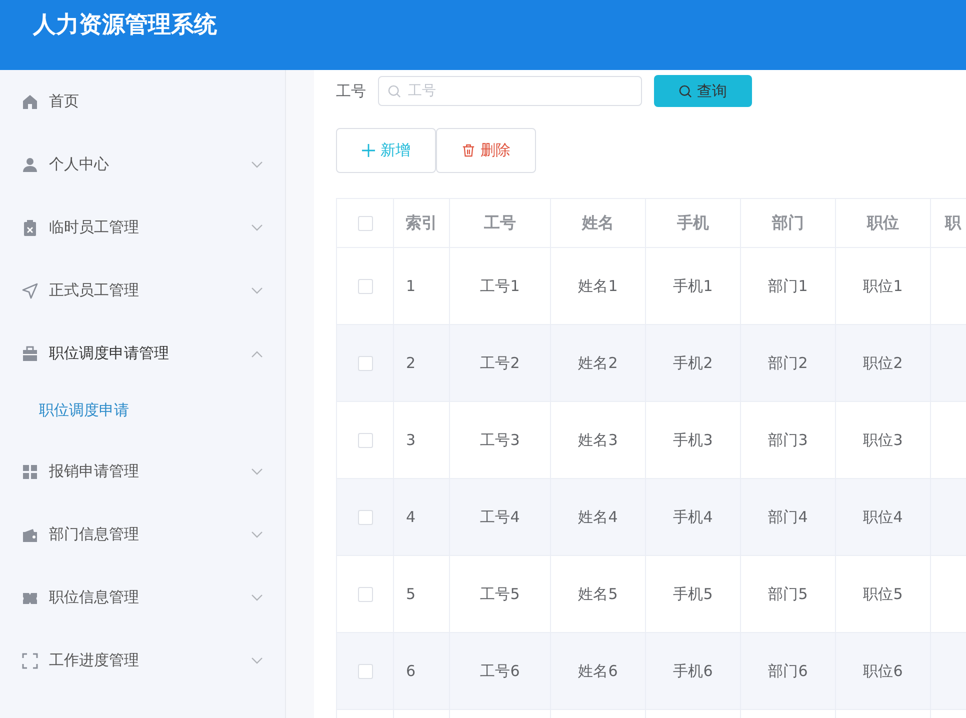  I want to click on search-label: 工号, so click(351, 91).